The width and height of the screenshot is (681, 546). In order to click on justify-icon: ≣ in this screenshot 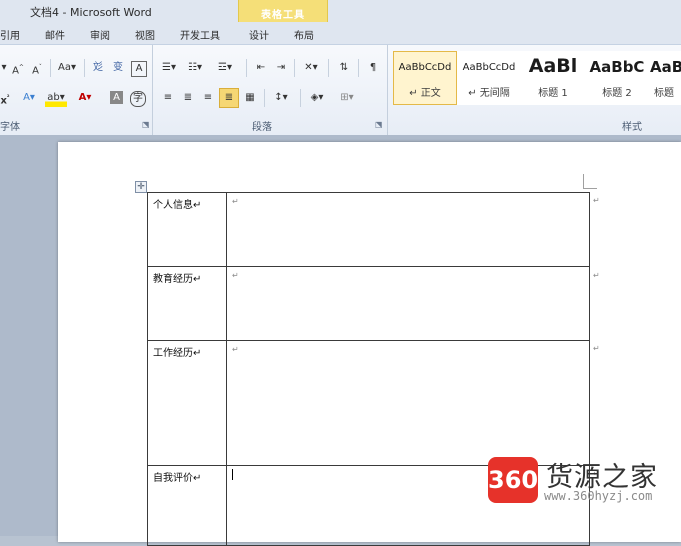, I will do `click(229, 98)`.